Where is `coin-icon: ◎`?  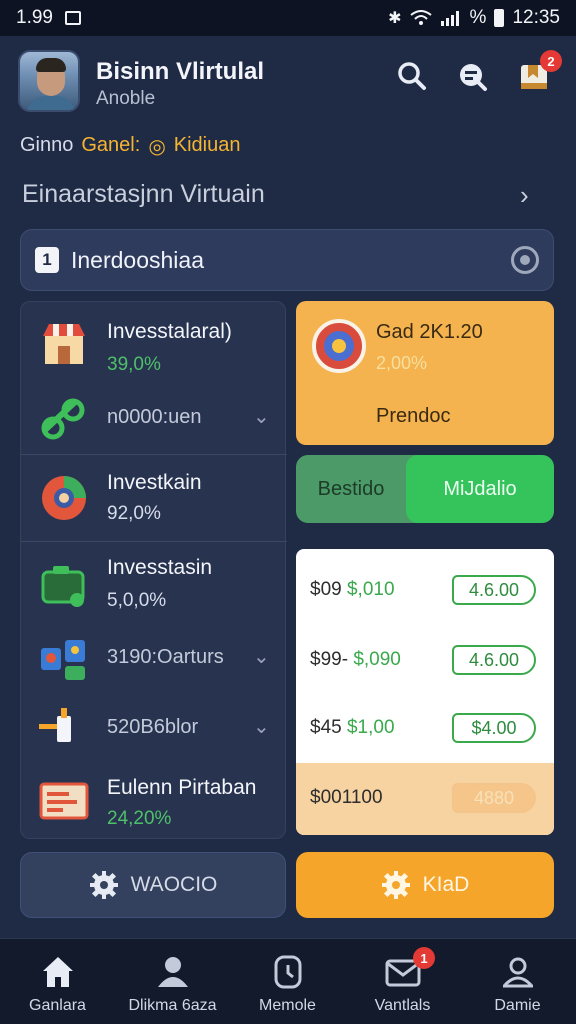 coin-icon: ◎ is located at coordinates (157, 147).